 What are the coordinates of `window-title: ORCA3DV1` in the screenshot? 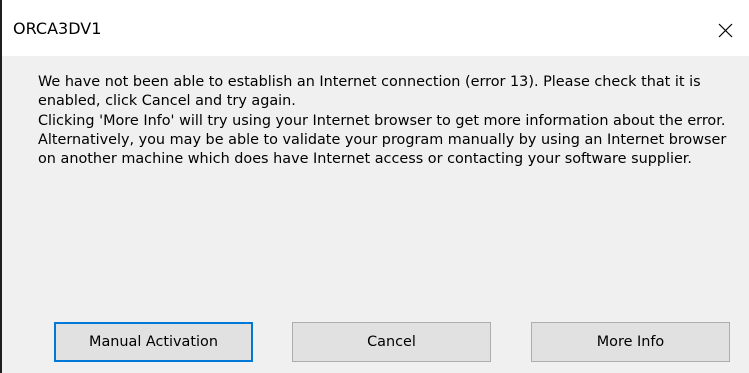 It's located at (57, 28).